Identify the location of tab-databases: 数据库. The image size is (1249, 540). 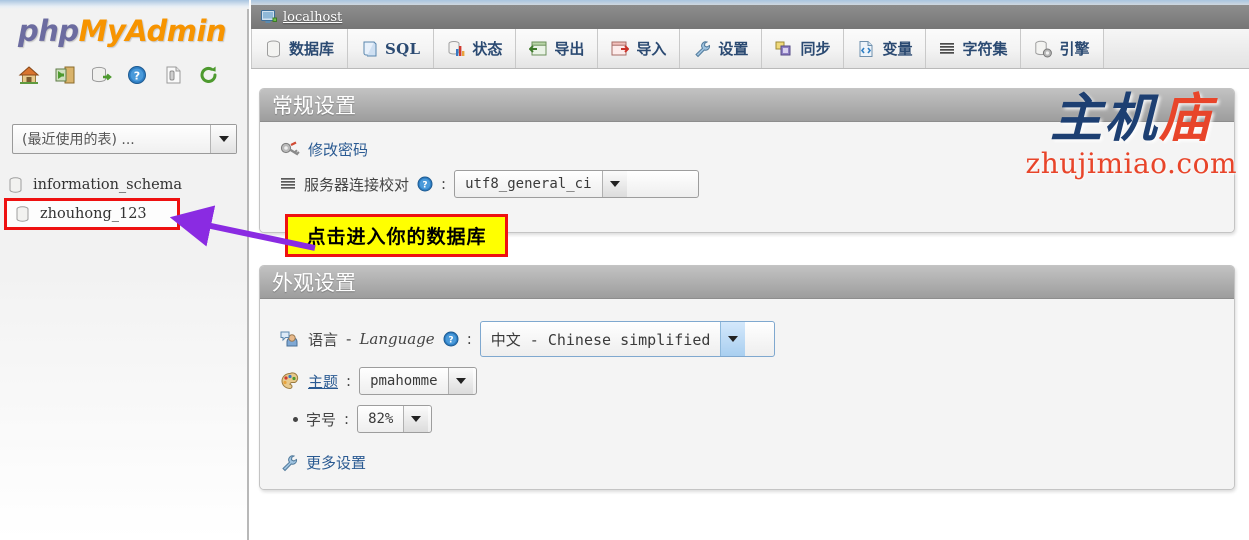
(300, 48).